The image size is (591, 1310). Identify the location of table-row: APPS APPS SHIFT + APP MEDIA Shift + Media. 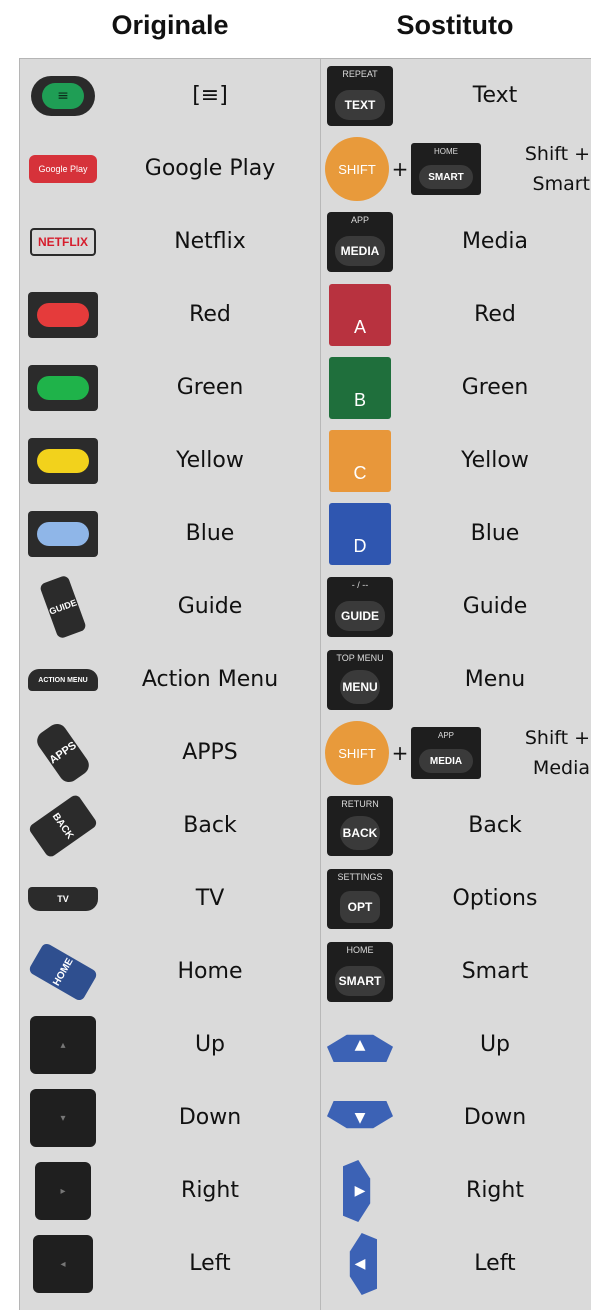
(305, 753).